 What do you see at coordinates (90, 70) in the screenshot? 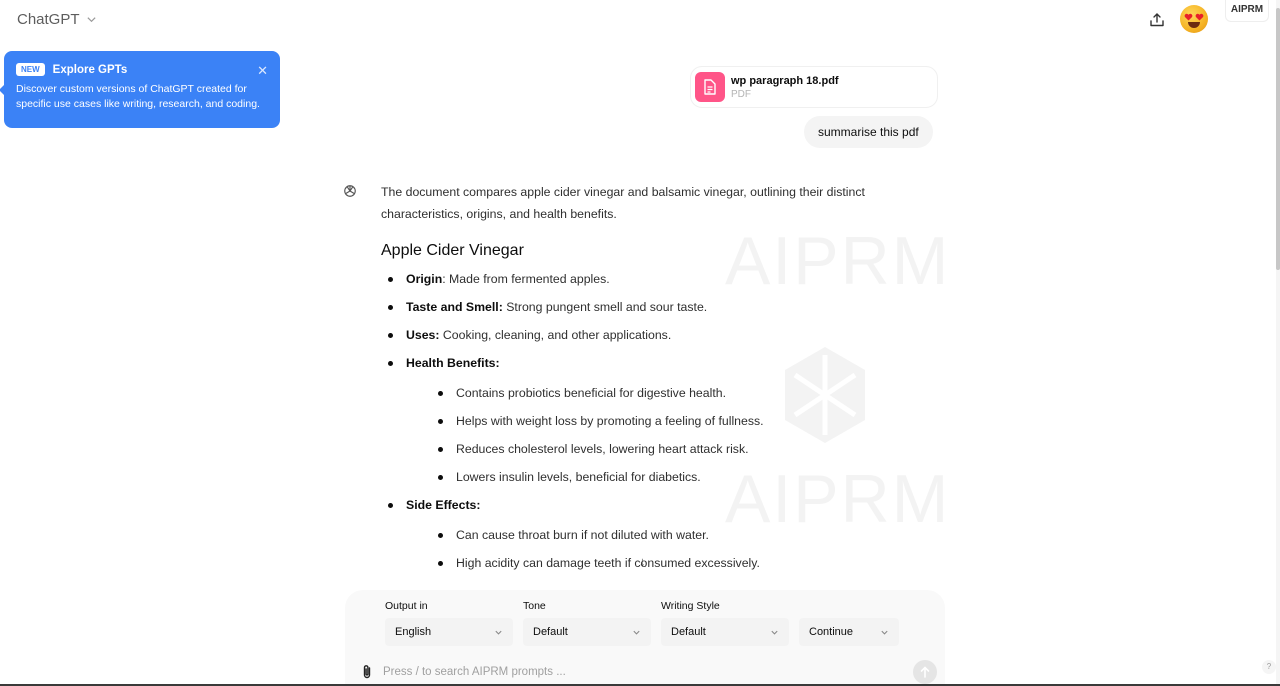
I see `popover-title: Explore GPTs` at bounding box center [90, 70].